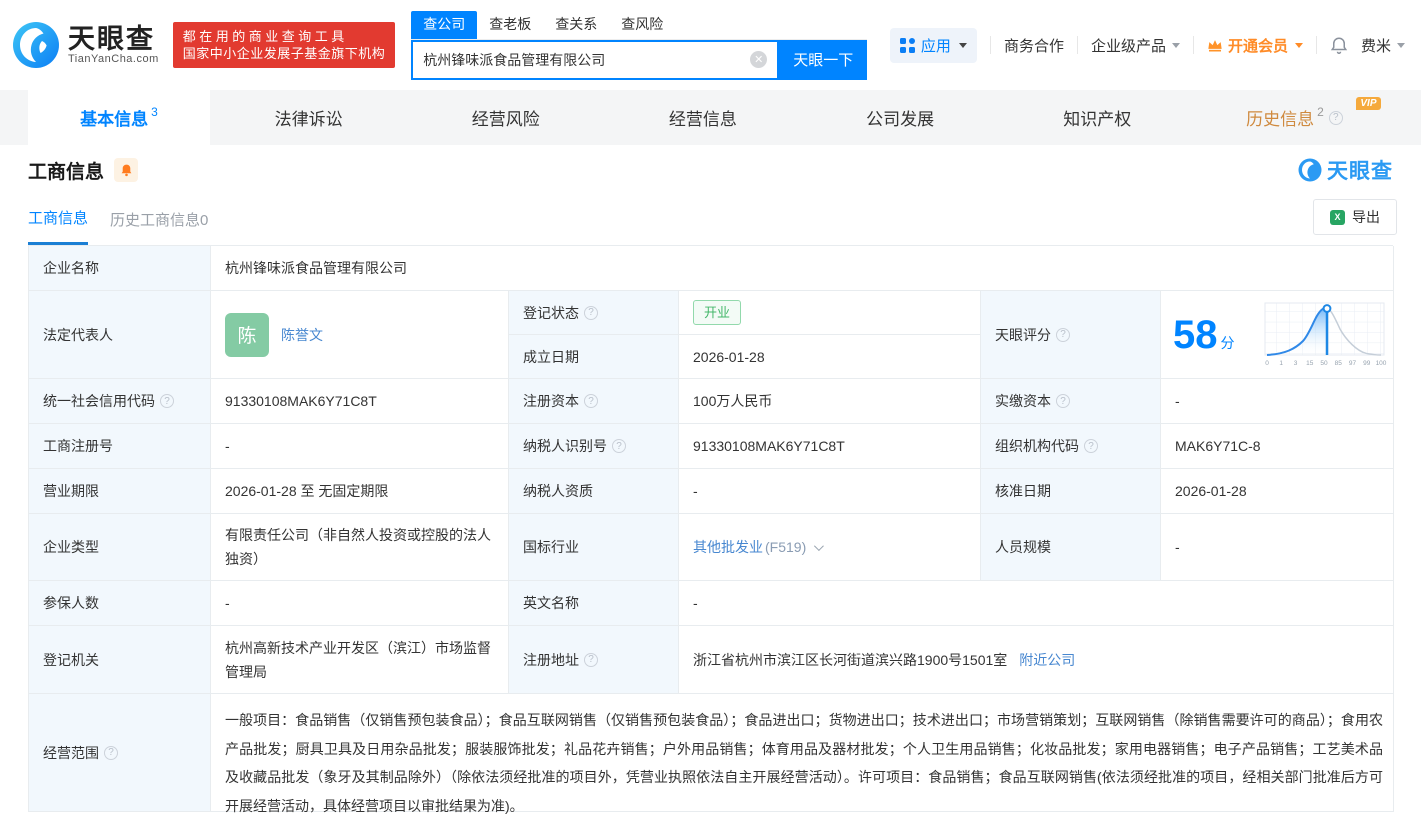  I want to click on subscribe-bell-button, so click(126, 170).